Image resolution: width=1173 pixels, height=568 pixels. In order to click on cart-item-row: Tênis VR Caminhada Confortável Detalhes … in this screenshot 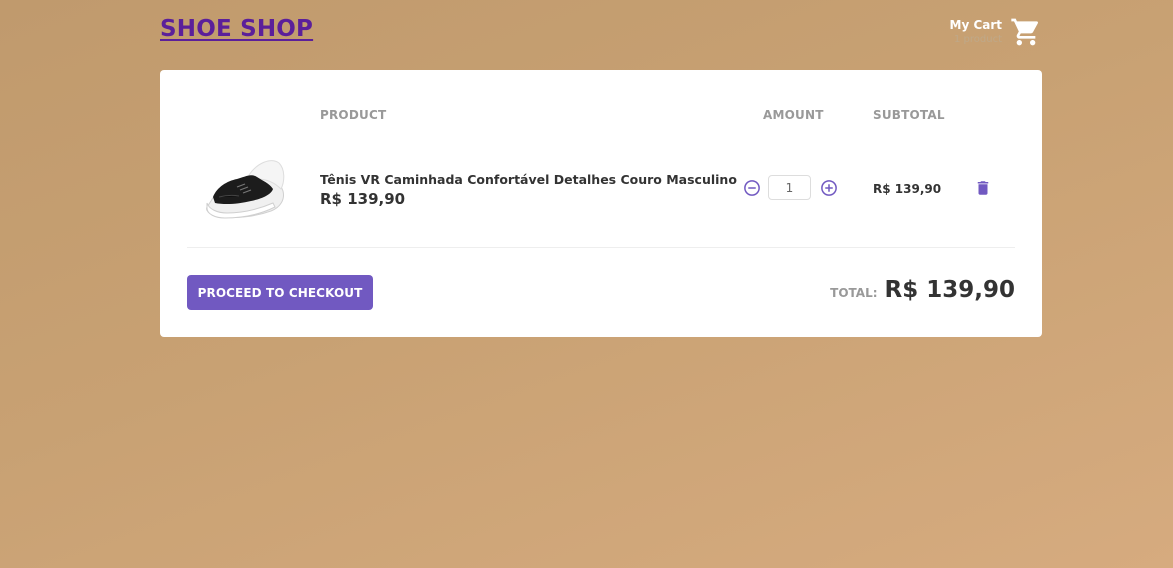, I will do `click(601, 196)`.